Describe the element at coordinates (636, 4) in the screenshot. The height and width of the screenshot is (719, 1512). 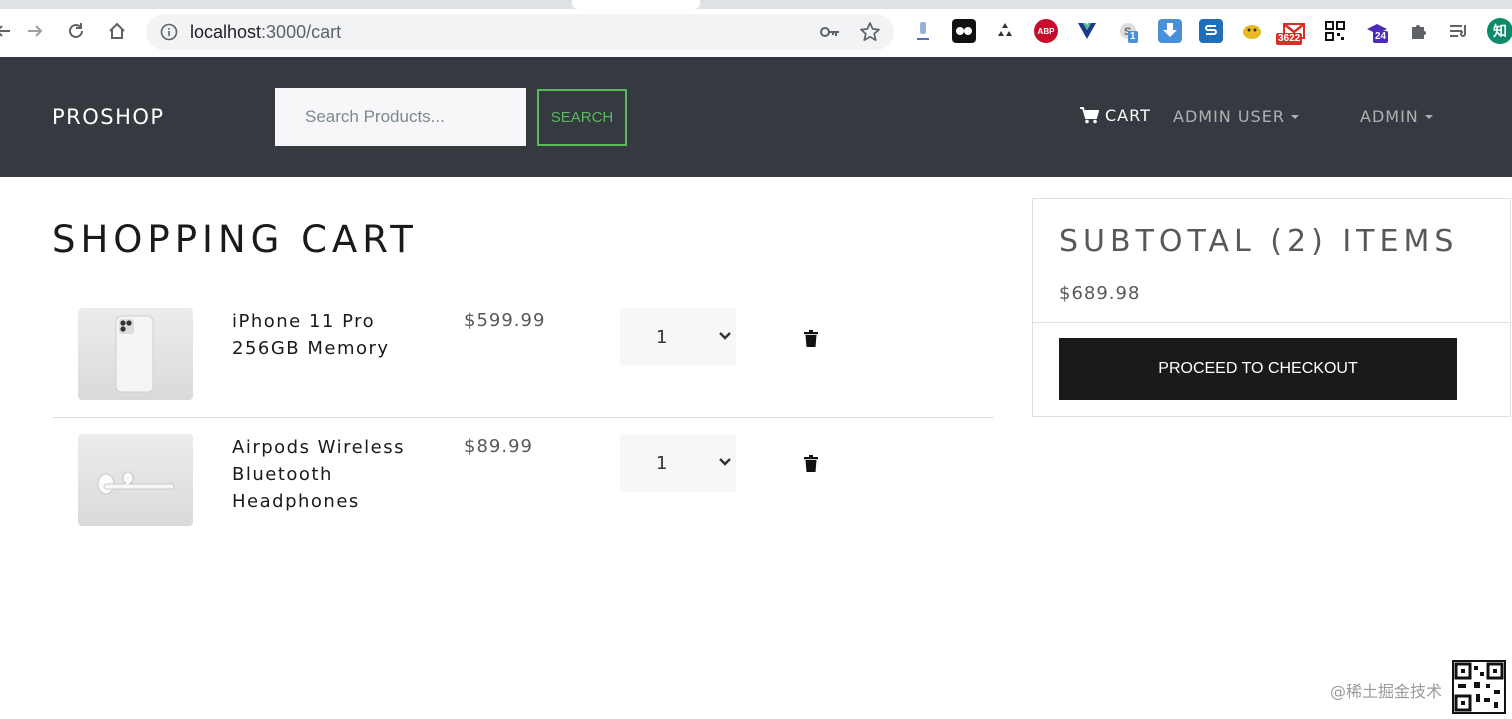
I see `active-tab` at that location.